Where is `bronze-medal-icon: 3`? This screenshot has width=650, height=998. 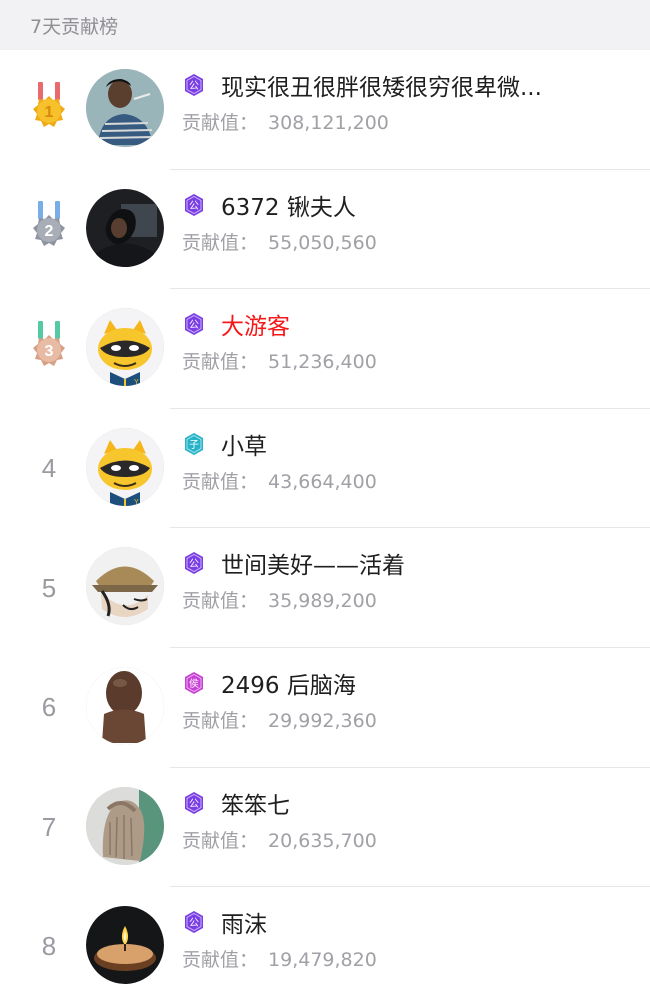
bronze-medal-icon: 3 is located at coordinates (49, 348).